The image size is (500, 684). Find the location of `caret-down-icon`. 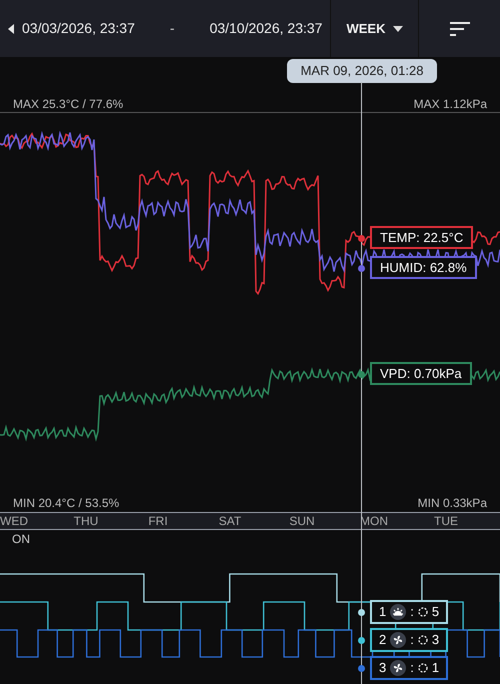

caret-down-icon is located at coordinates (398, 29).